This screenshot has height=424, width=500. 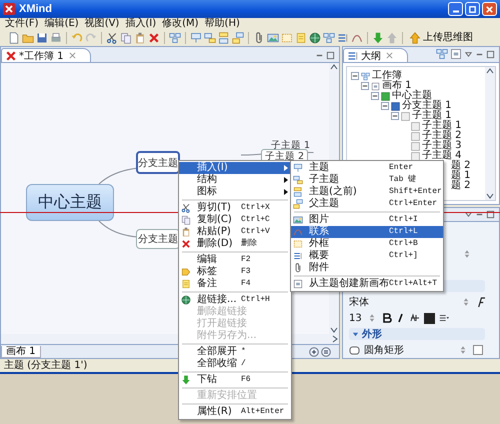 I want to click on section-title: 外形, so click(x=372, y=334).